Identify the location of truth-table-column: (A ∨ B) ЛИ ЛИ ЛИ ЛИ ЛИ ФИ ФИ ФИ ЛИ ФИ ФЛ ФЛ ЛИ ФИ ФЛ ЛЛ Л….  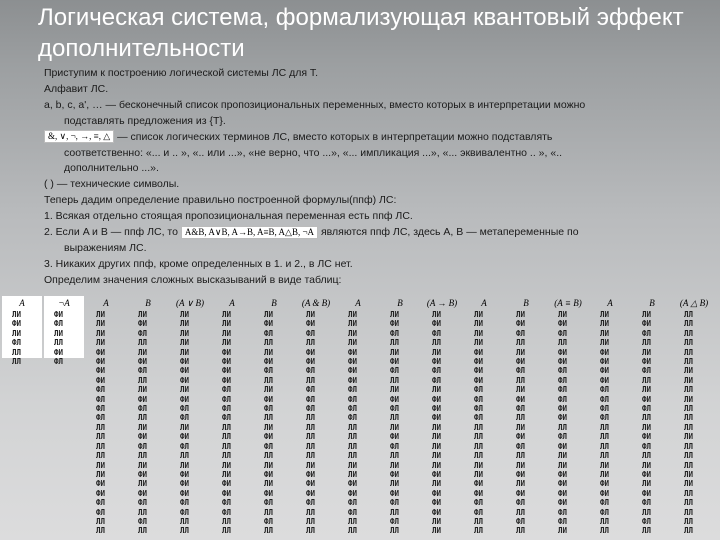
(190, 418).